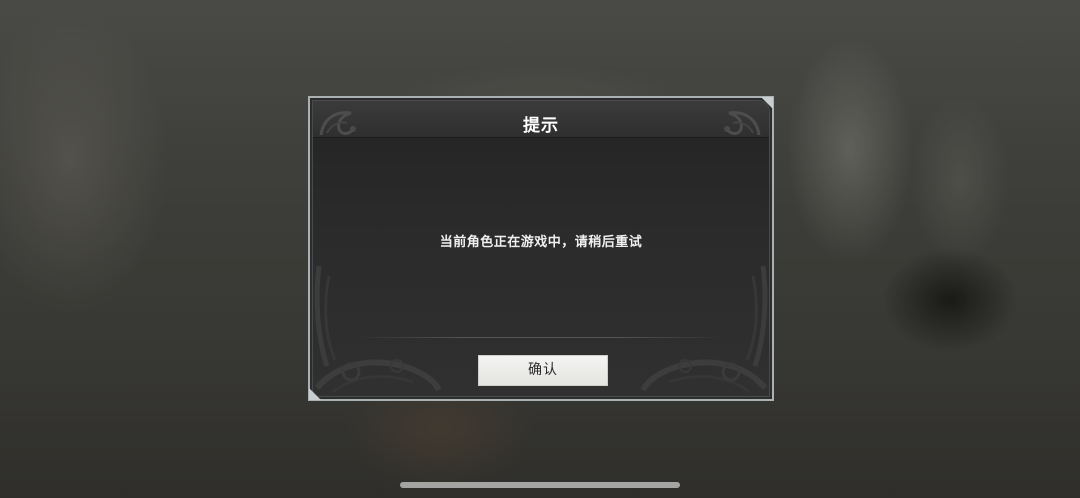 This screenshot has width=1080, height=498. Describe the element at coordinates (540, 485) in the screenshot. I see `home-indicator-bar` at that location.